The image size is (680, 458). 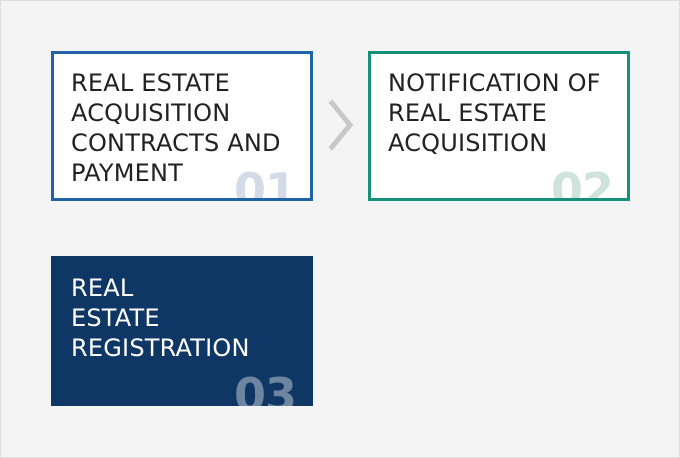 What do you see at coordinates (265, 387) in the screenshot?
I see `step-number: 03` at bounding box center [265, 387].